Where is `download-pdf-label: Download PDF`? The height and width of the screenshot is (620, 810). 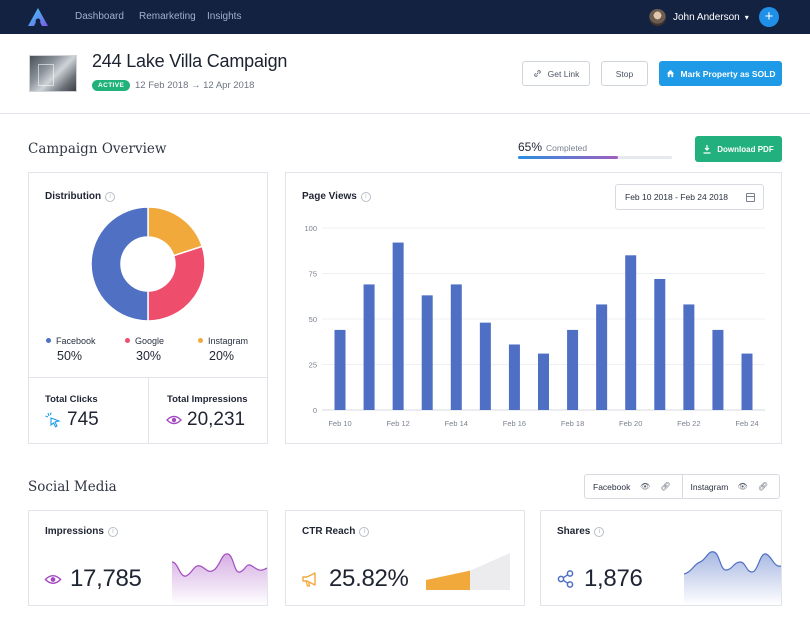
download-pdf-label: Download PDF is located at coordinates (745, 149).